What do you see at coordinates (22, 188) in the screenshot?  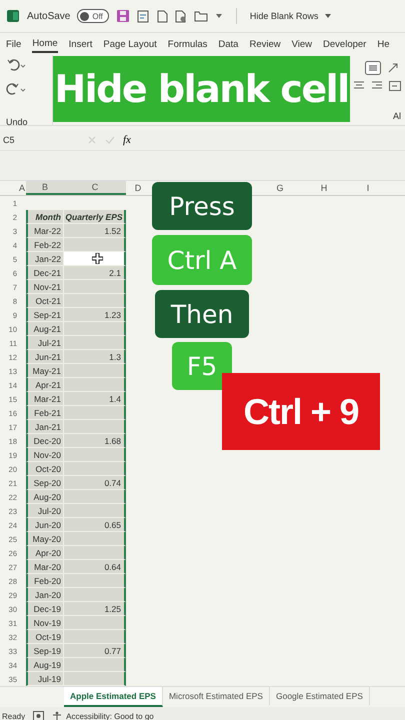 I see `column-header: A` at bounding box center [22, 188].